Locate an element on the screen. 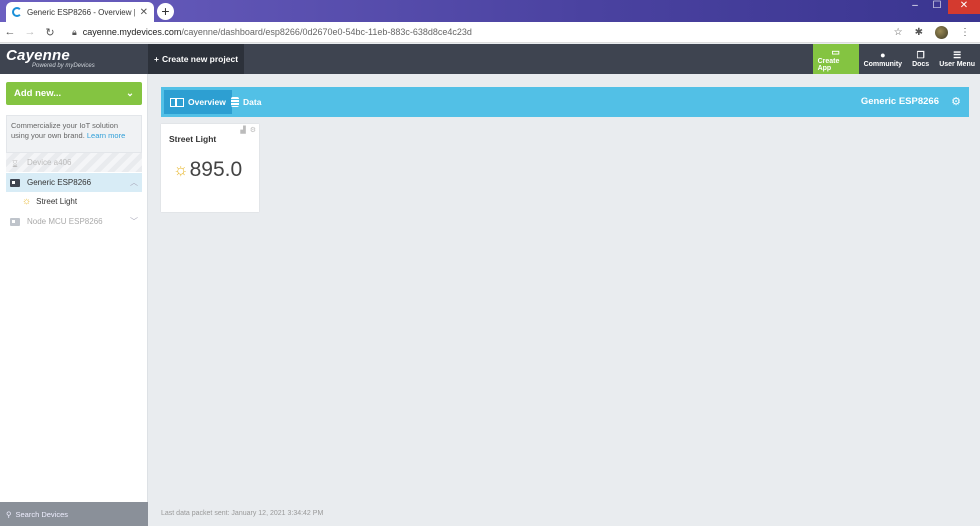 This screenshot has width=980, height=526. menu-icon: ☰ is located at coordinates (957, 55).